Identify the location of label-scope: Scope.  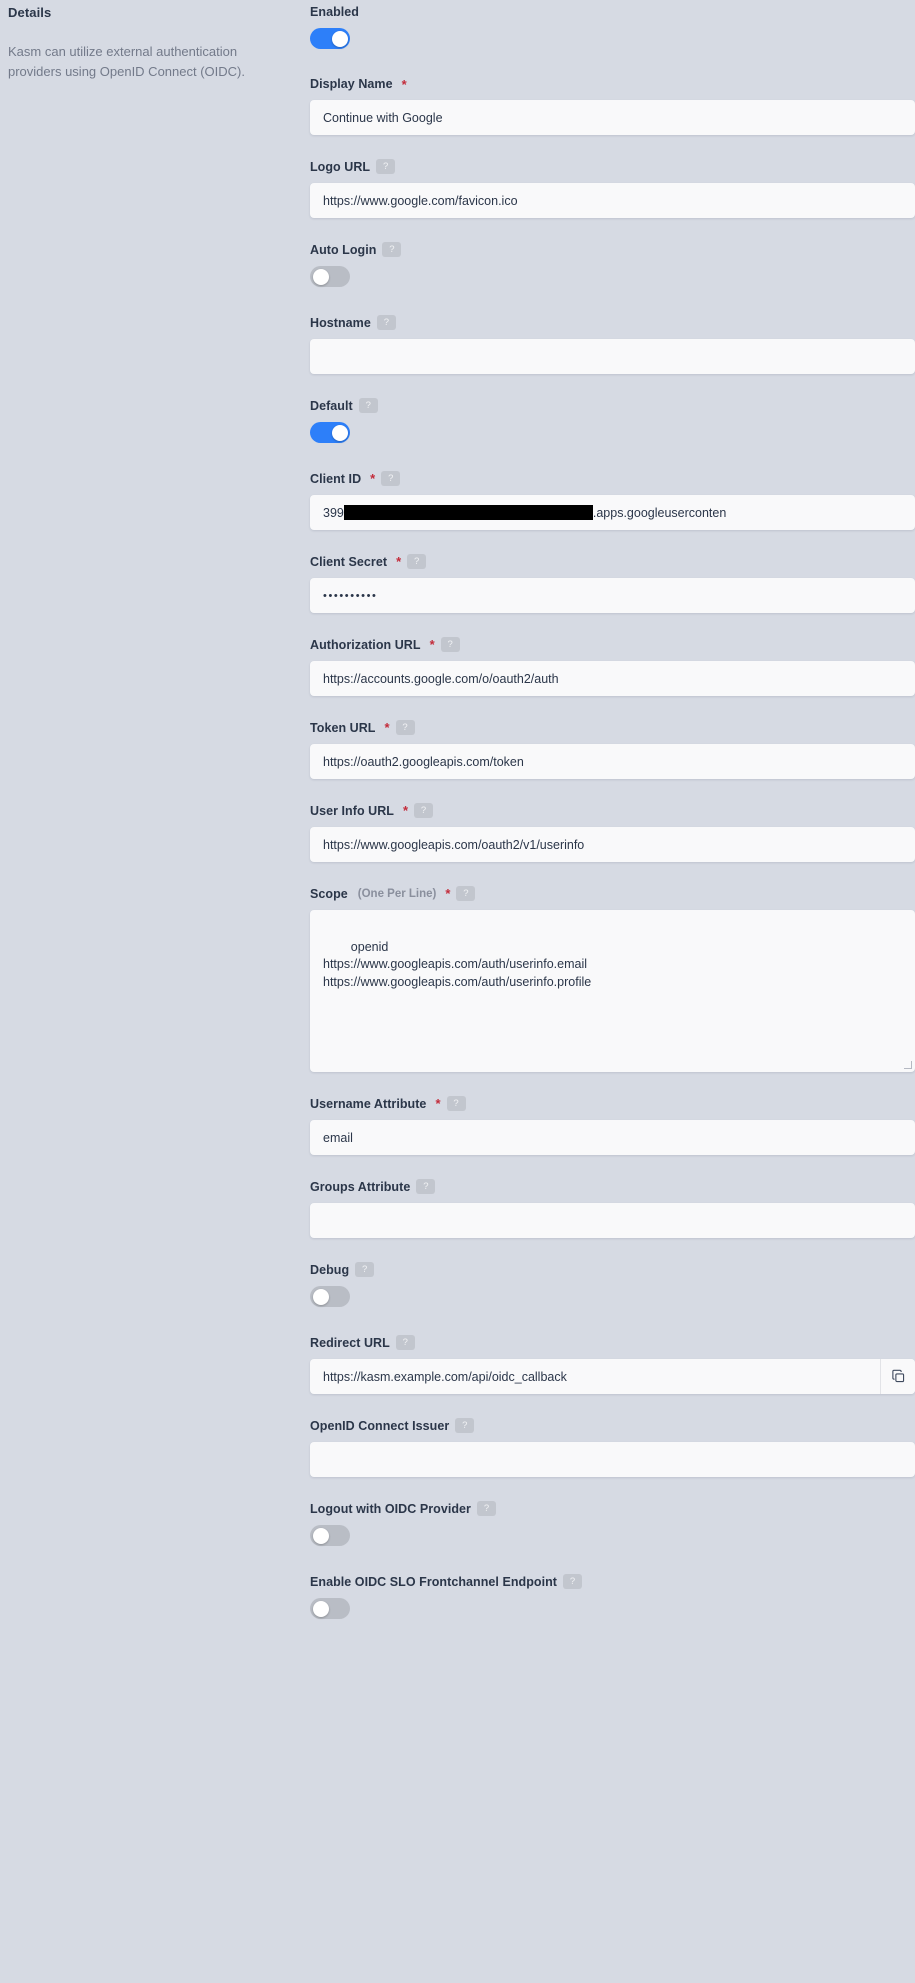
(329, 893).